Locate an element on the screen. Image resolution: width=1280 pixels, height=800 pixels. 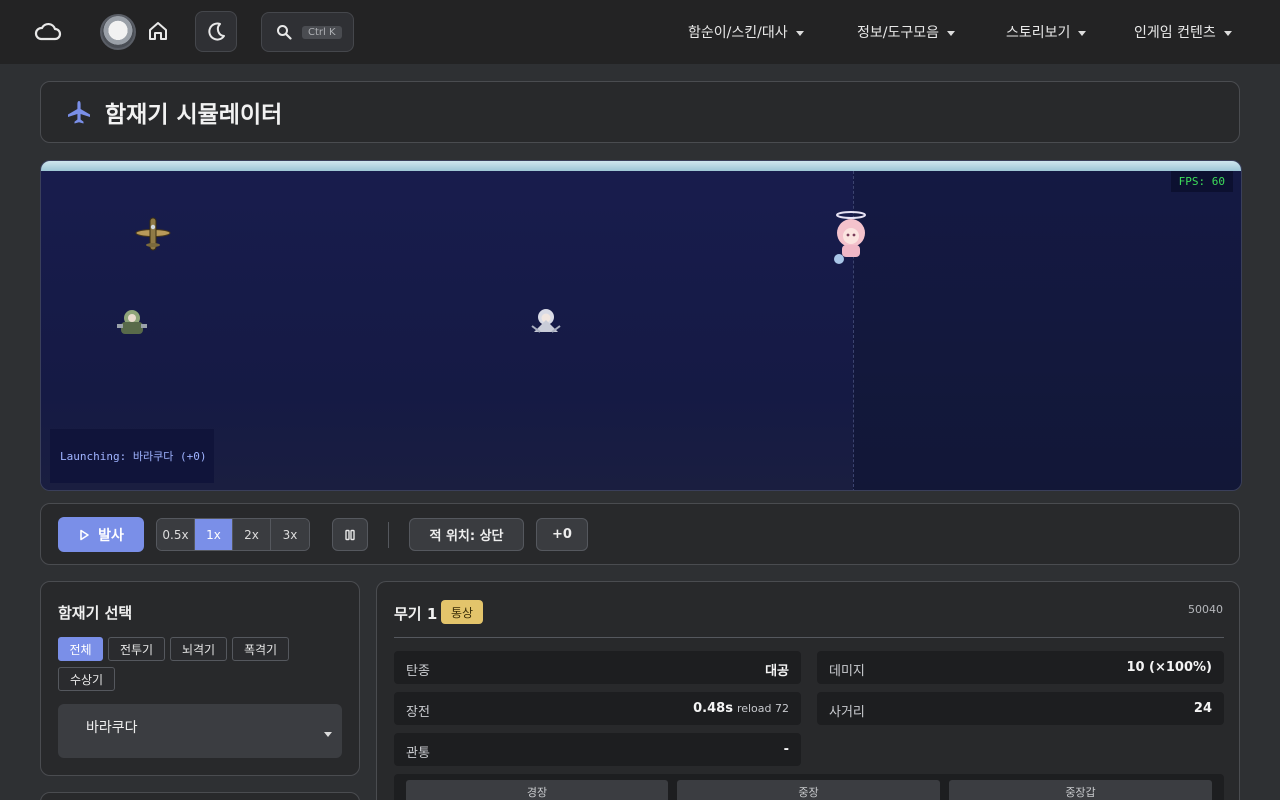
ship-sprite-center is located at coordinates (546, 321).